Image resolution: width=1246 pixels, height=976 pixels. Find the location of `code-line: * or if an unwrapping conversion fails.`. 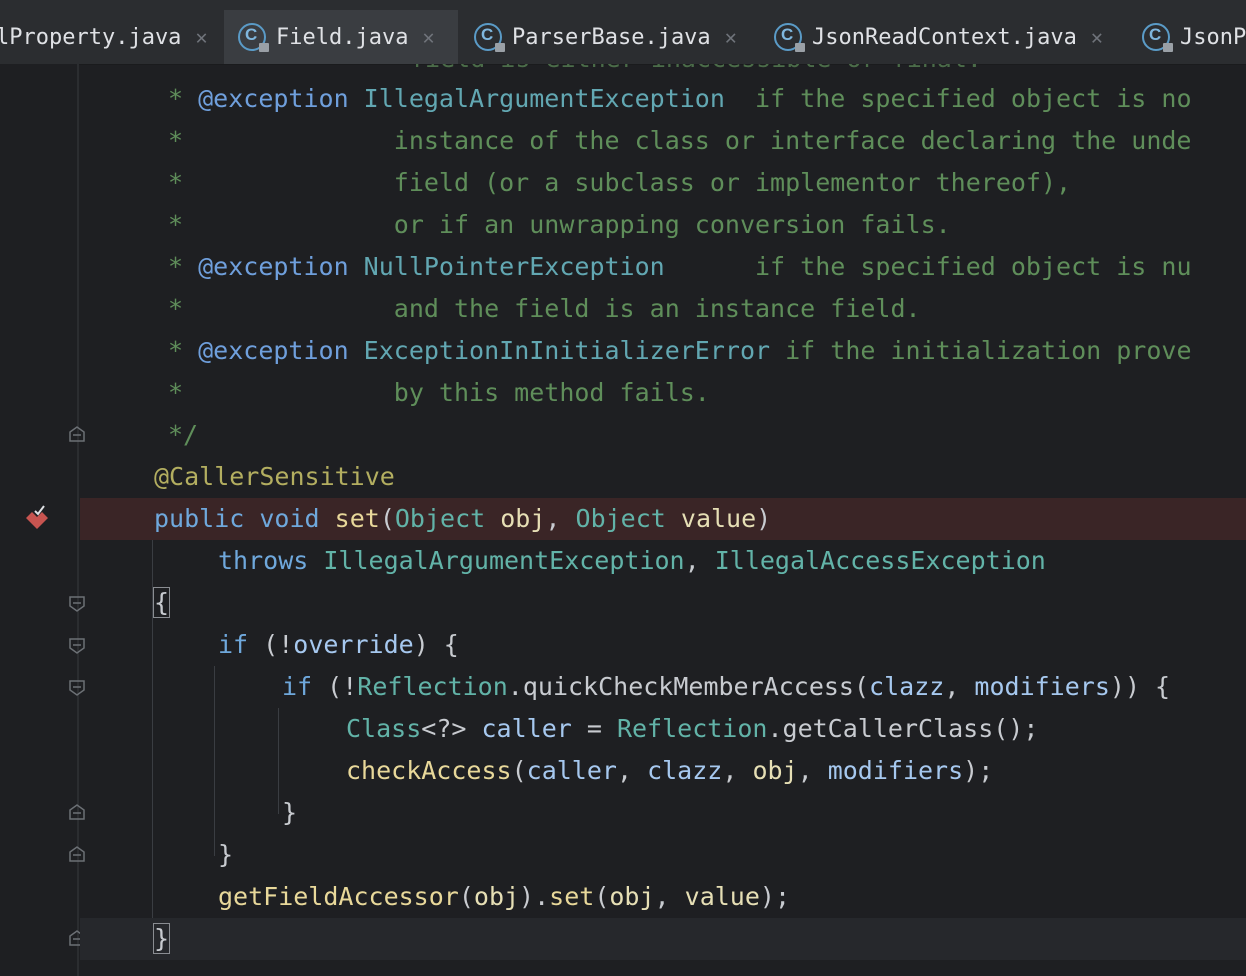

code-line: * or if an unwrapping conversion fails. is located at coordinates (663, 225).